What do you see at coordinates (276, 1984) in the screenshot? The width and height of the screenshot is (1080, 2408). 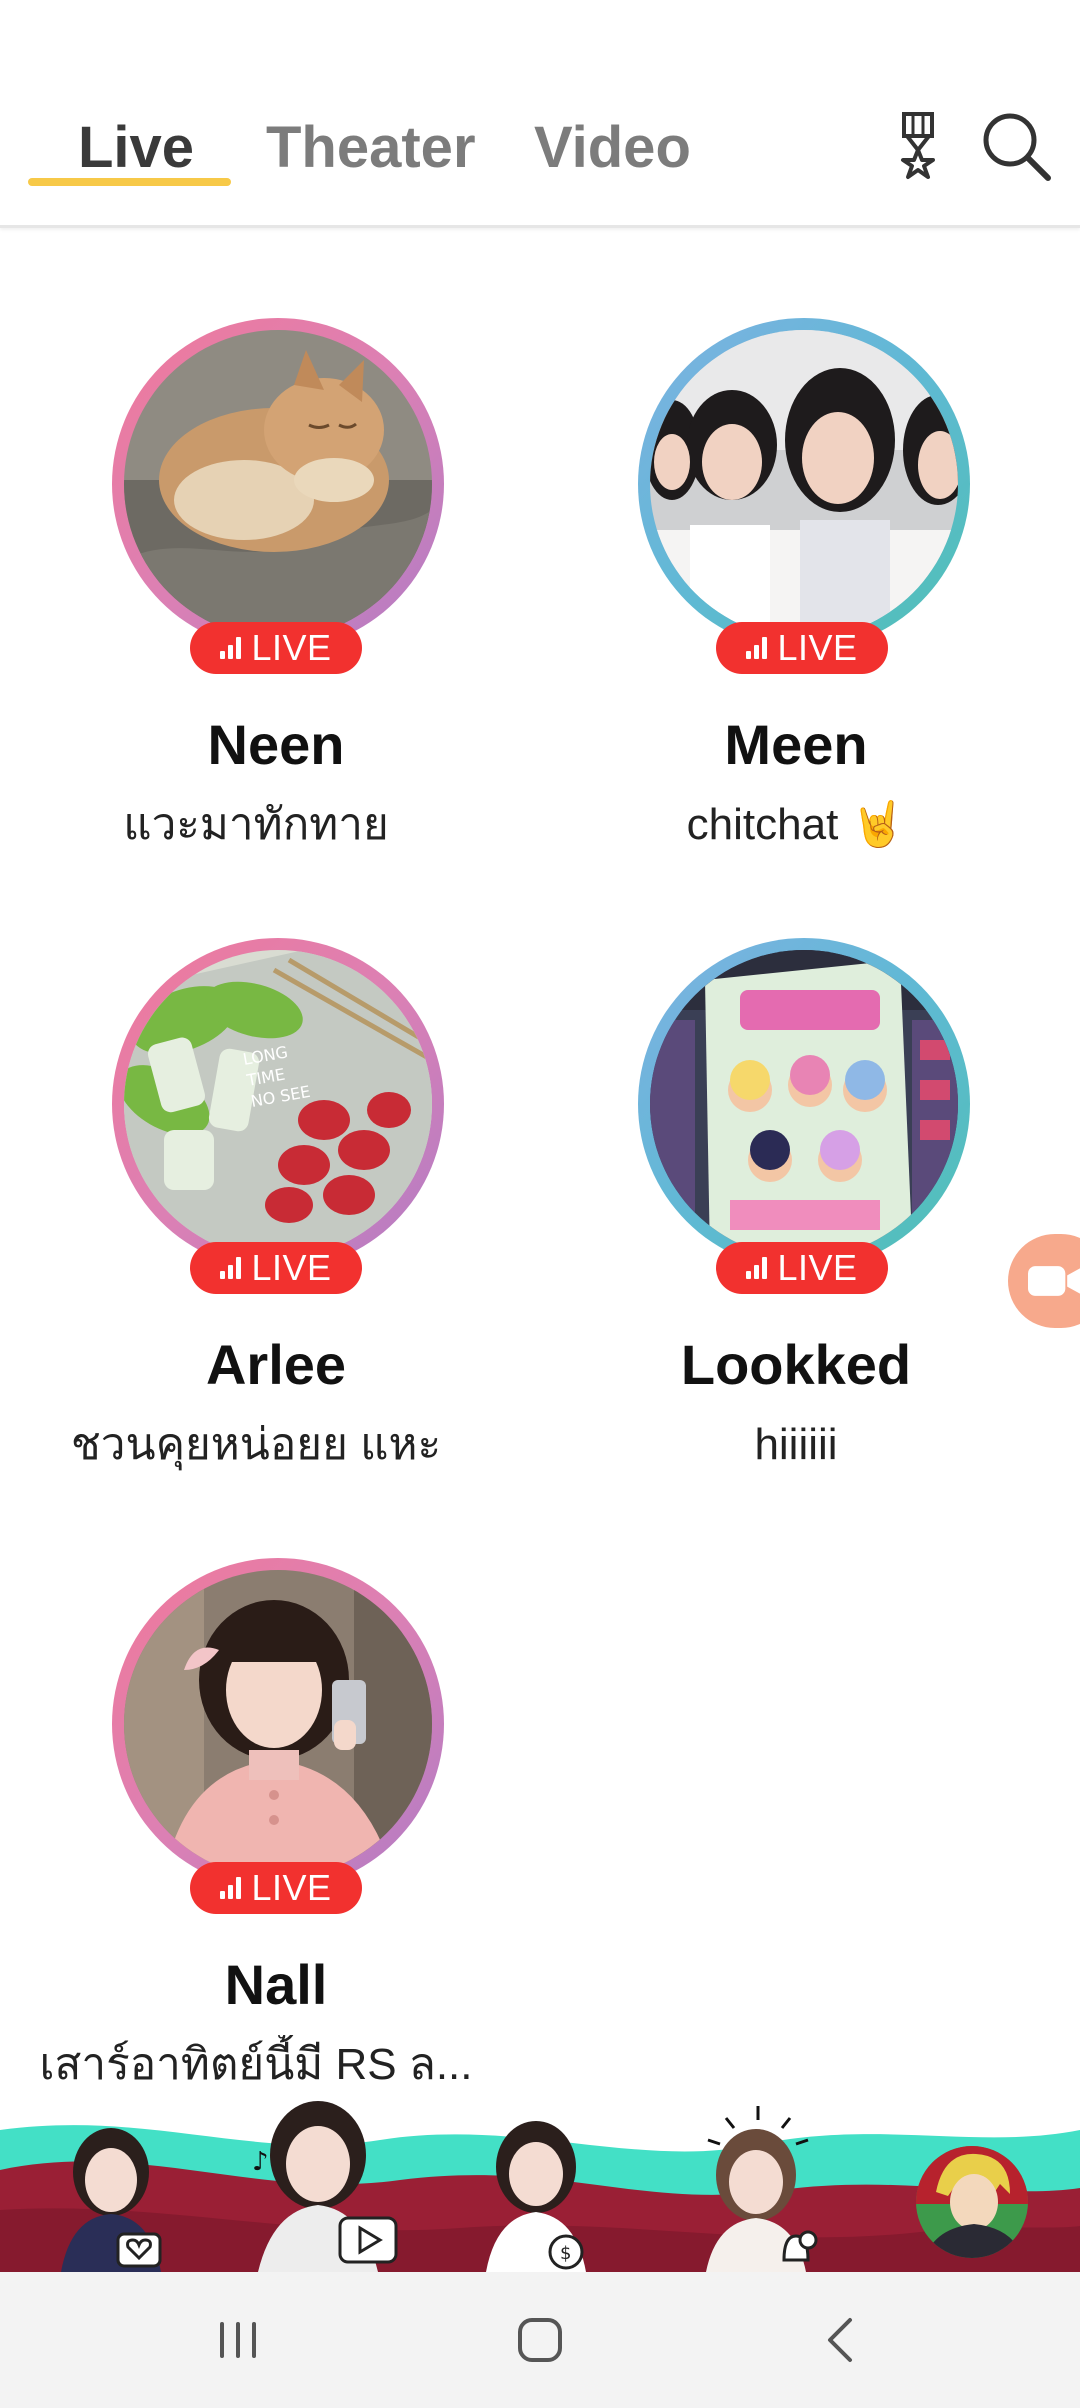 I see `member-name: Nall` at bounding box center [276, 1984].